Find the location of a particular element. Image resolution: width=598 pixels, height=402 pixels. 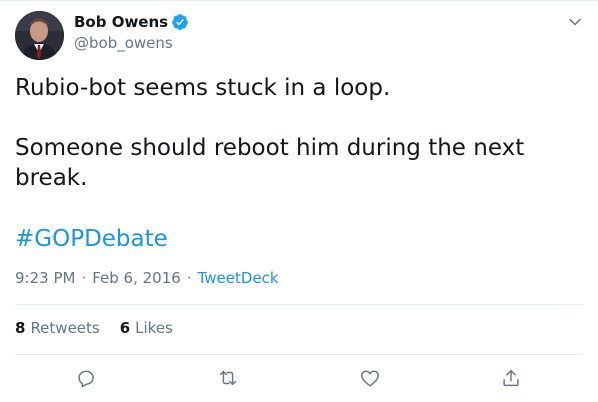

tweet-date: Feb 6, 2016 is located at coordinates (136, 278).